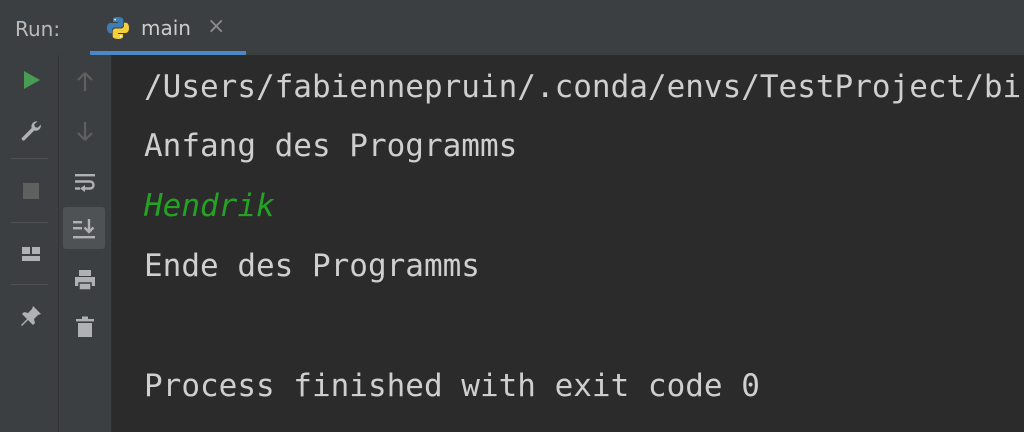 The width and height of the screenshot is (1024, 432). I want to click on arrow-down-icon, so click(85, 131).